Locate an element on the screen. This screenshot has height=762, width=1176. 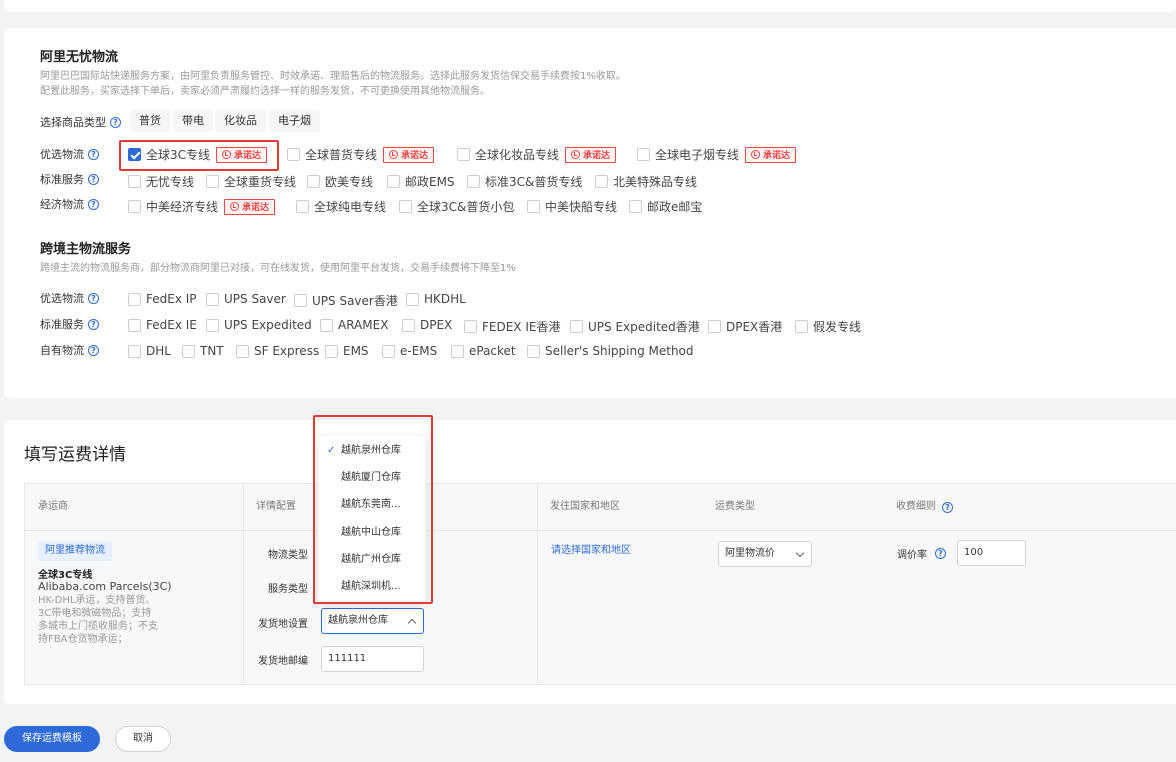
checkbox-standard-6: 北美特殊品专线 is located at coordinates (646, 181).